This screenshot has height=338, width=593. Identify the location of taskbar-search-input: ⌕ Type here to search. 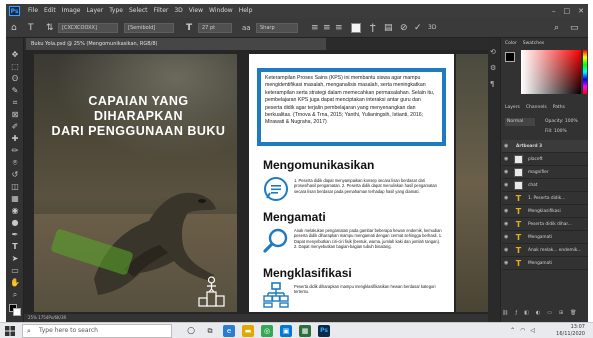
(97, 331).